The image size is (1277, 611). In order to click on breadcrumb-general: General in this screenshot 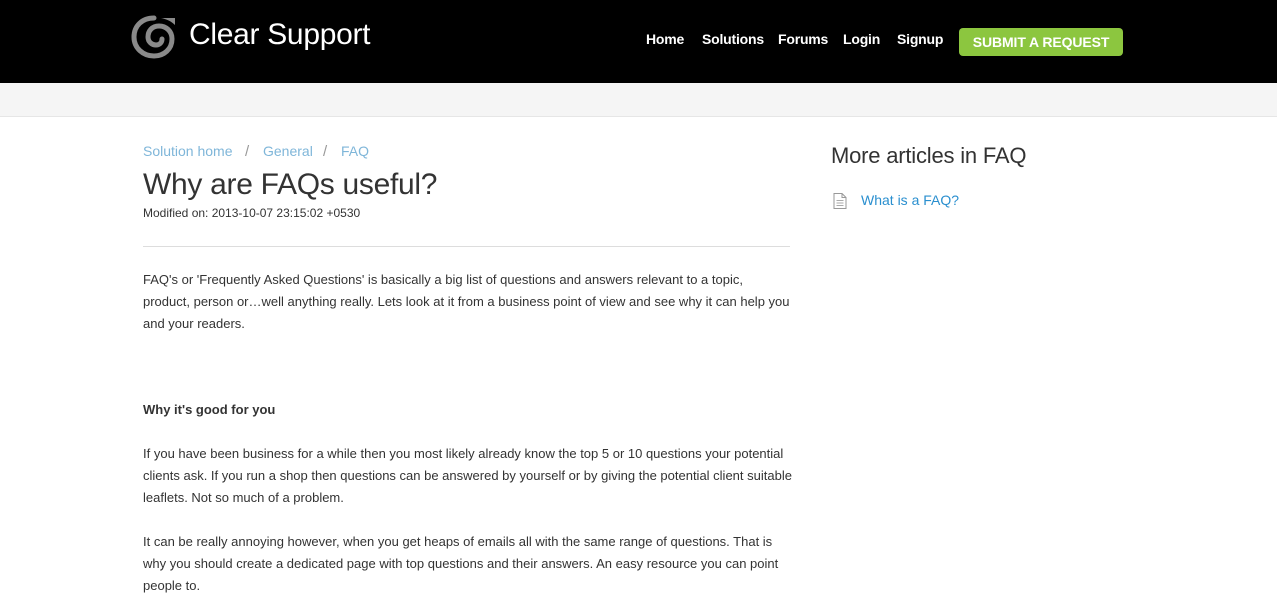, I will do `click(288, 151)`.